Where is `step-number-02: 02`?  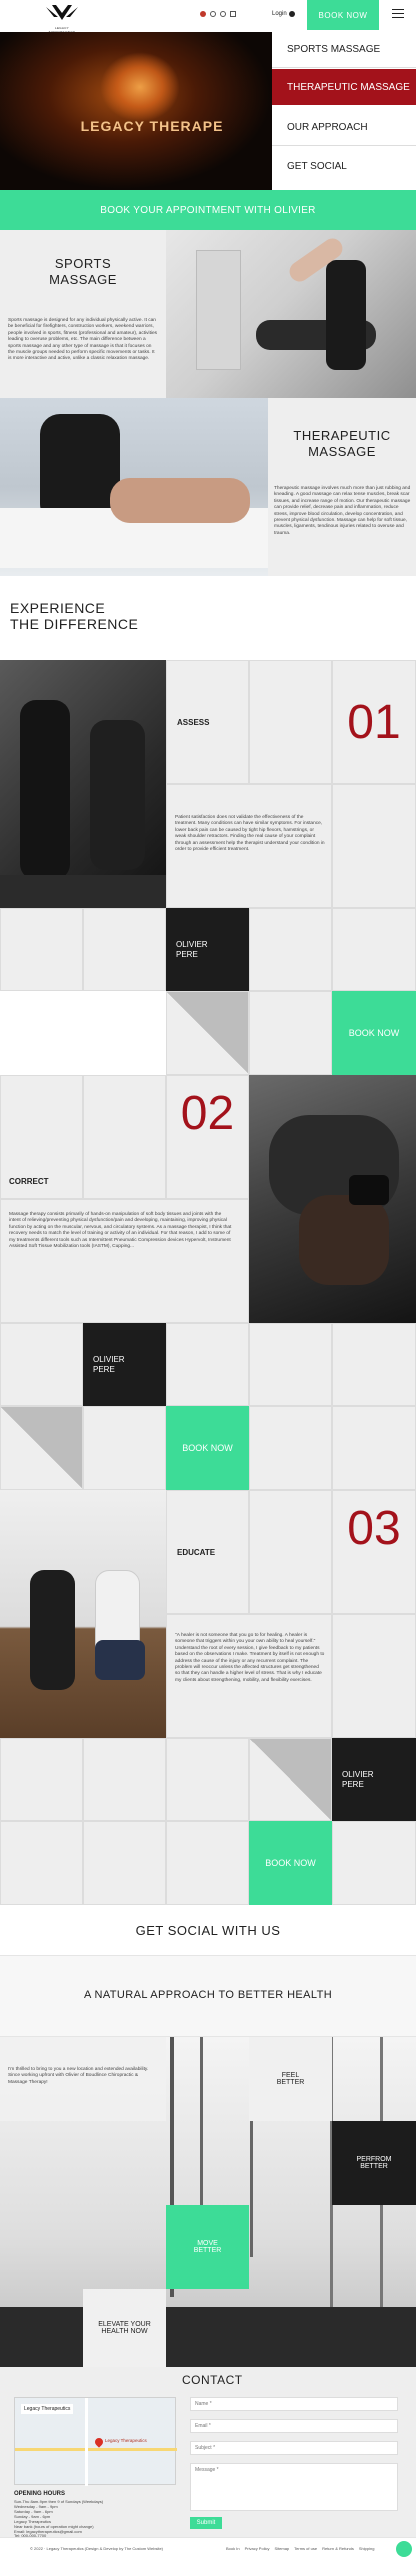
step-number-02: 02 is located at coordinates (207, 1137).